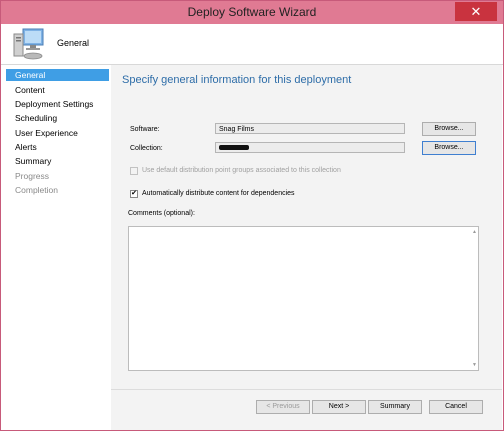 The image size is (504, 431). What do you see at coordinates (339, 407) in the screenshot?
I see `next-button: Next >` at bounding box center [339, 407].